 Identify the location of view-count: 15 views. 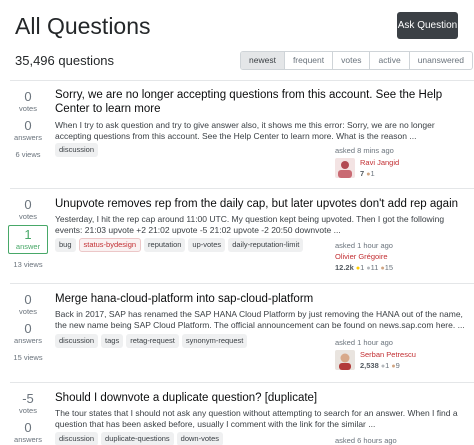
(28, 357).